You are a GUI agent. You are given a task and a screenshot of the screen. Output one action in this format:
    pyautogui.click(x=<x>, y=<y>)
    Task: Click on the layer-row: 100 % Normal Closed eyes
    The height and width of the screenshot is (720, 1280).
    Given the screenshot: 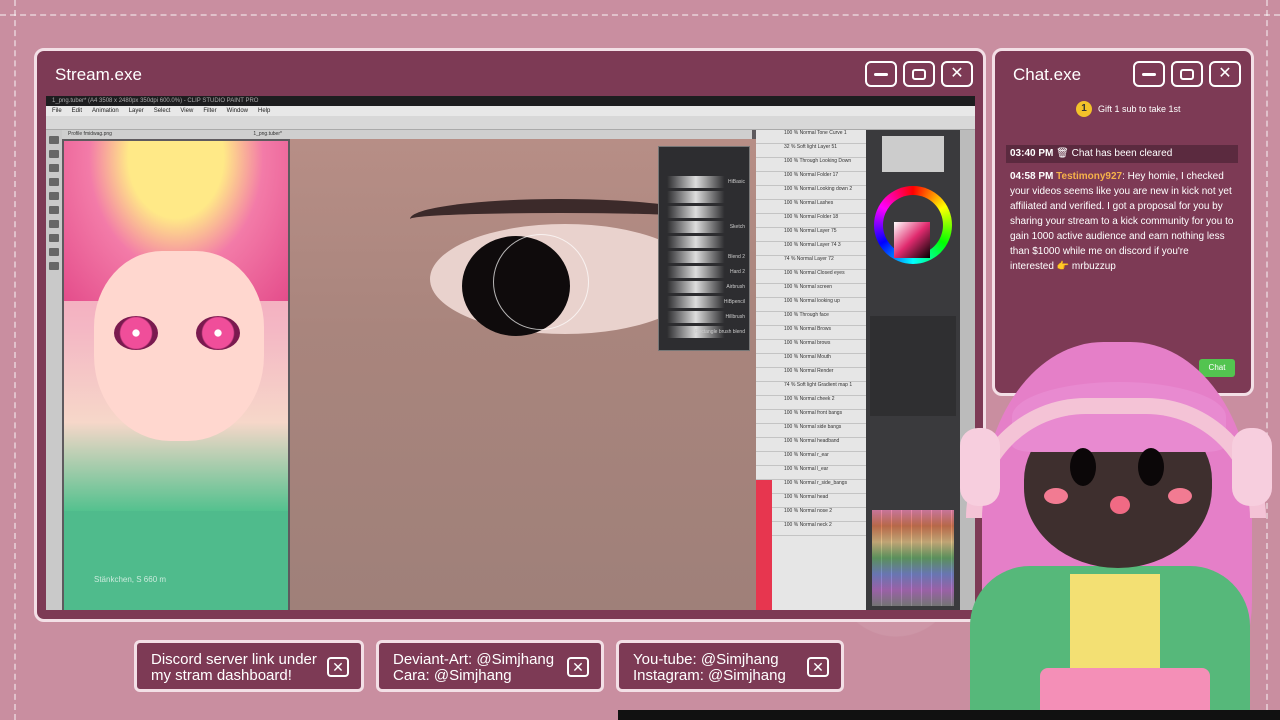 What is the action you would take?
    pyautogui.click(x=811, y=277)
    